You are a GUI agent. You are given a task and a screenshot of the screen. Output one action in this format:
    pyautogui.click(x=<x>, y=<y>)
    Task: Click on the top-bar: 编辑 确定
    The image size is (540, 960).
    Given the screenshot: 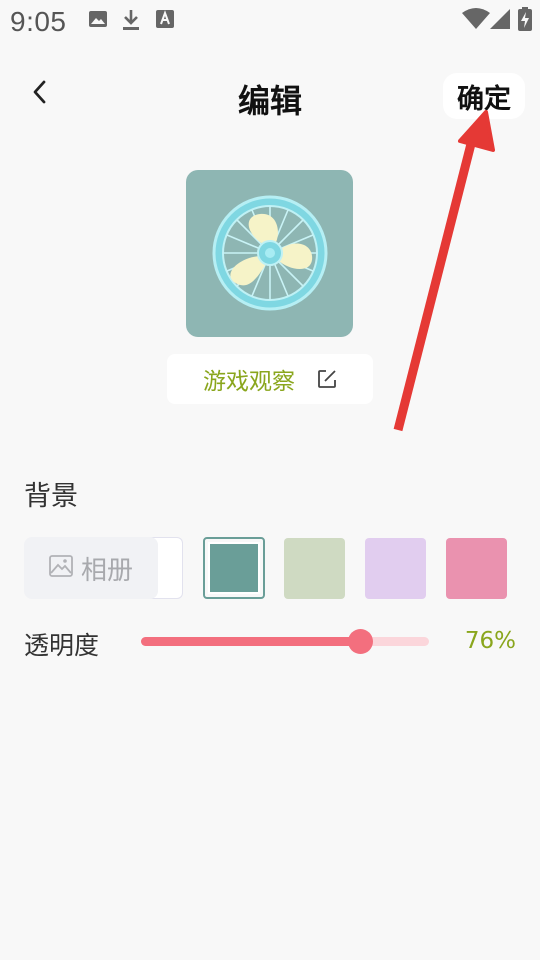 What is the action you would take?
    pyautogui.click(x=270, y=95)
    